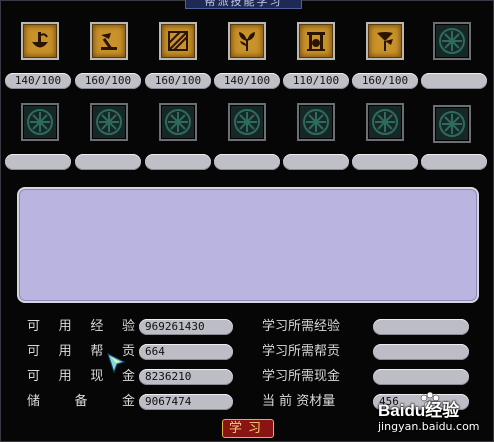  Describe the element at coordinates (109, 41) in the screenshot. I see `hammer-skill-icon` at that location.